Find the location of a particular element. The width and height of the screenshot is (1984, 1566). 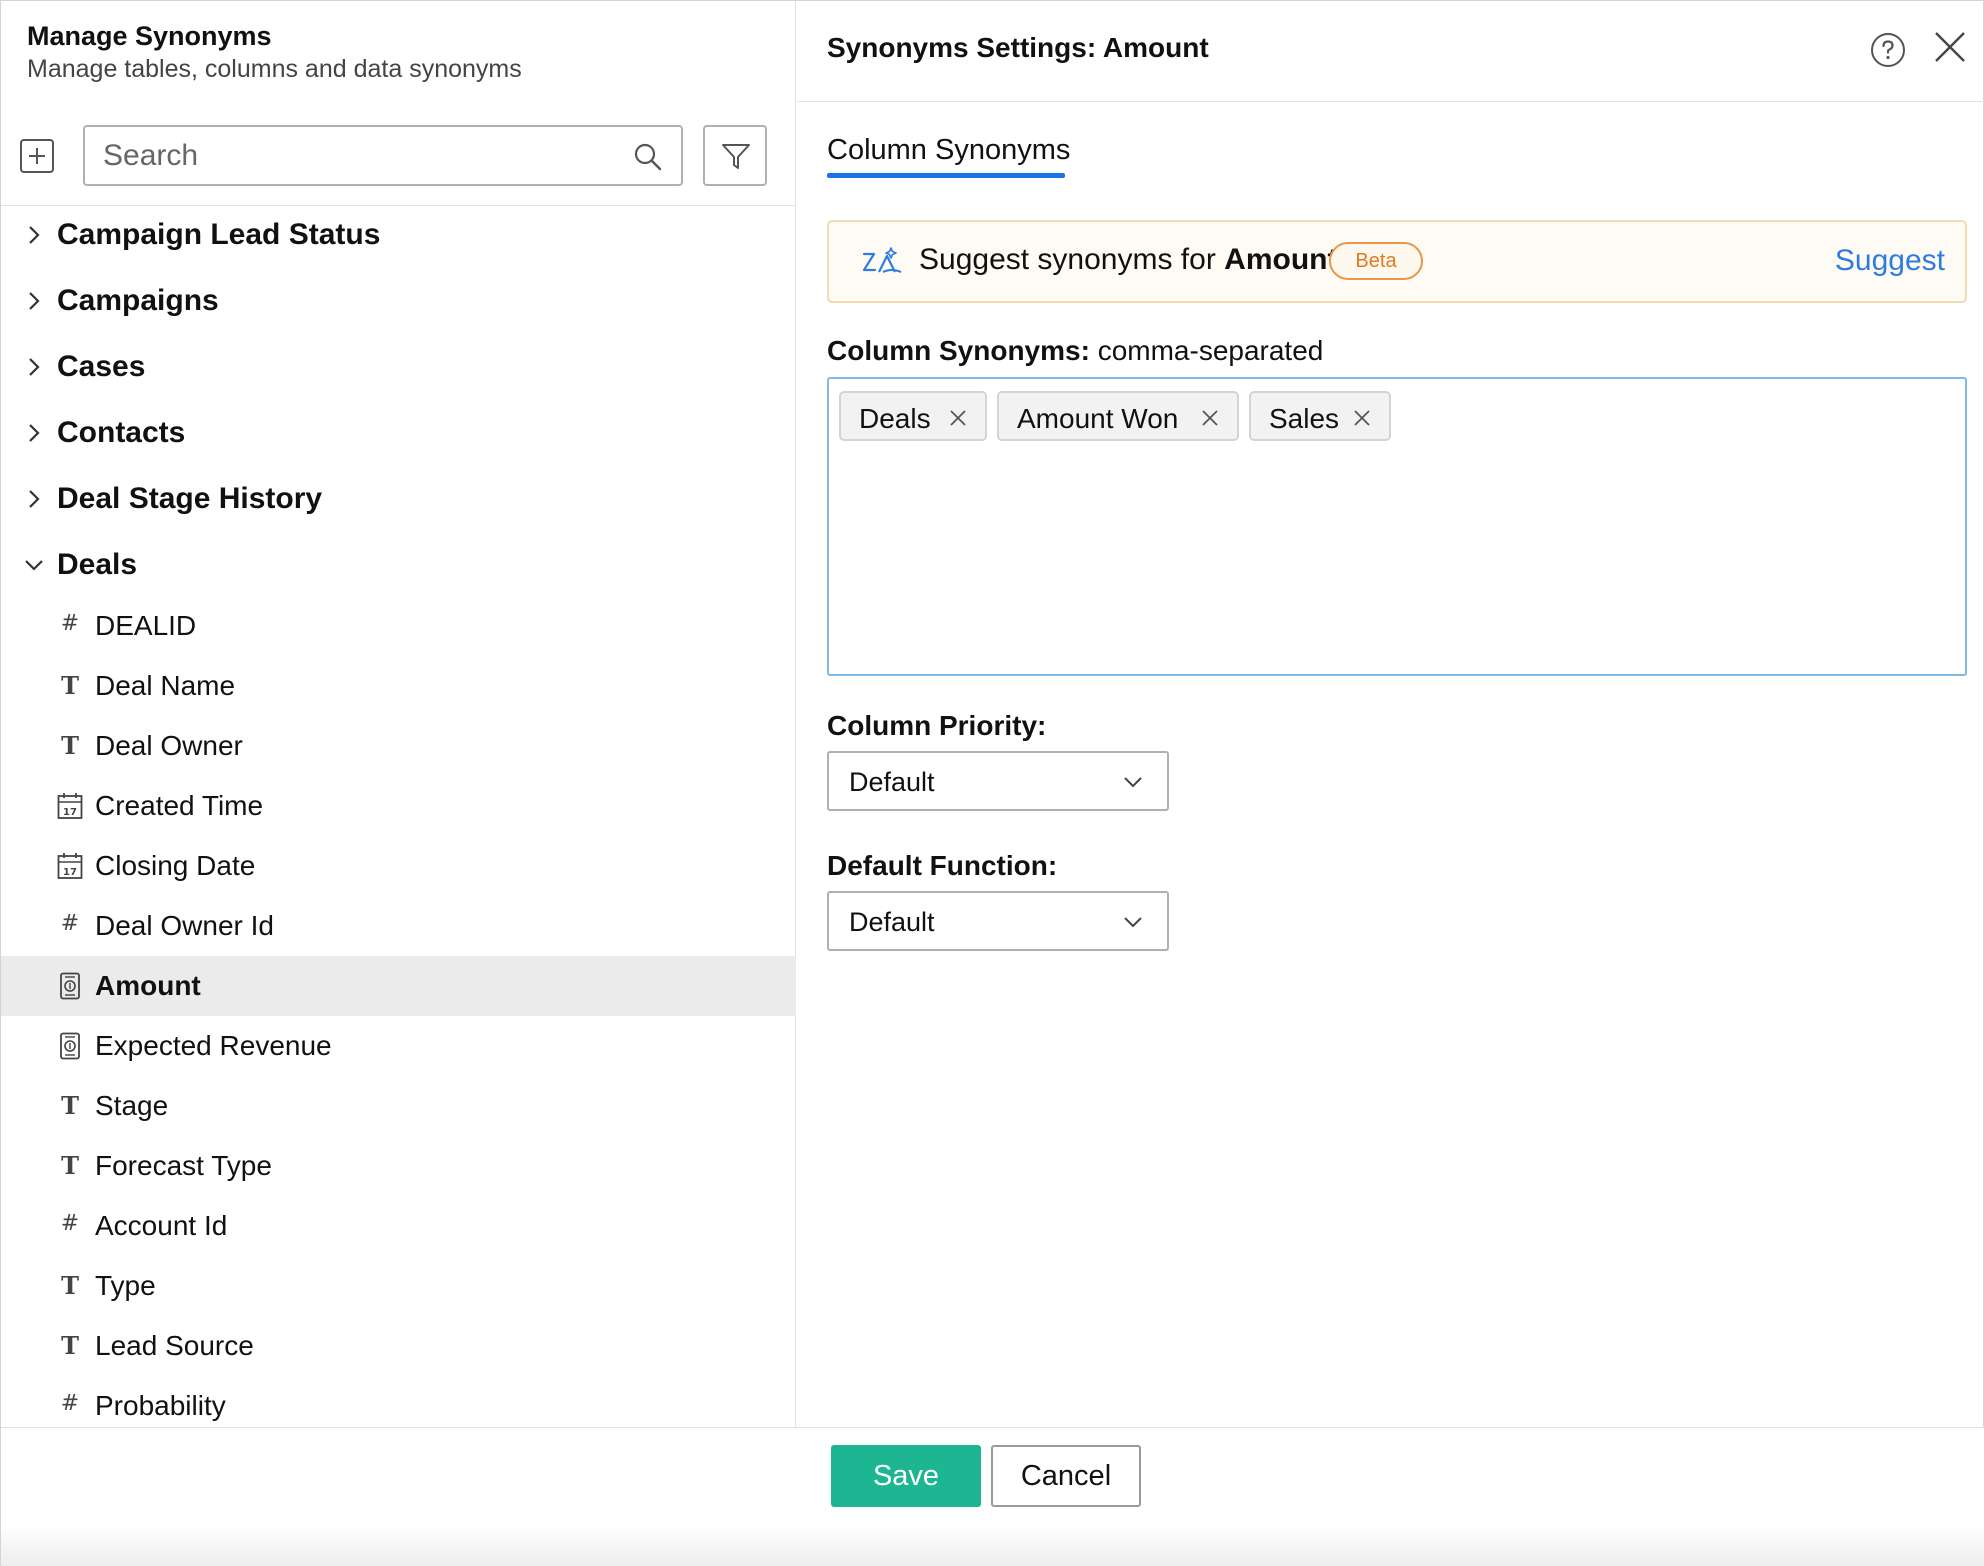

column-item: # Account Id is located at coordinates (398, 1226).